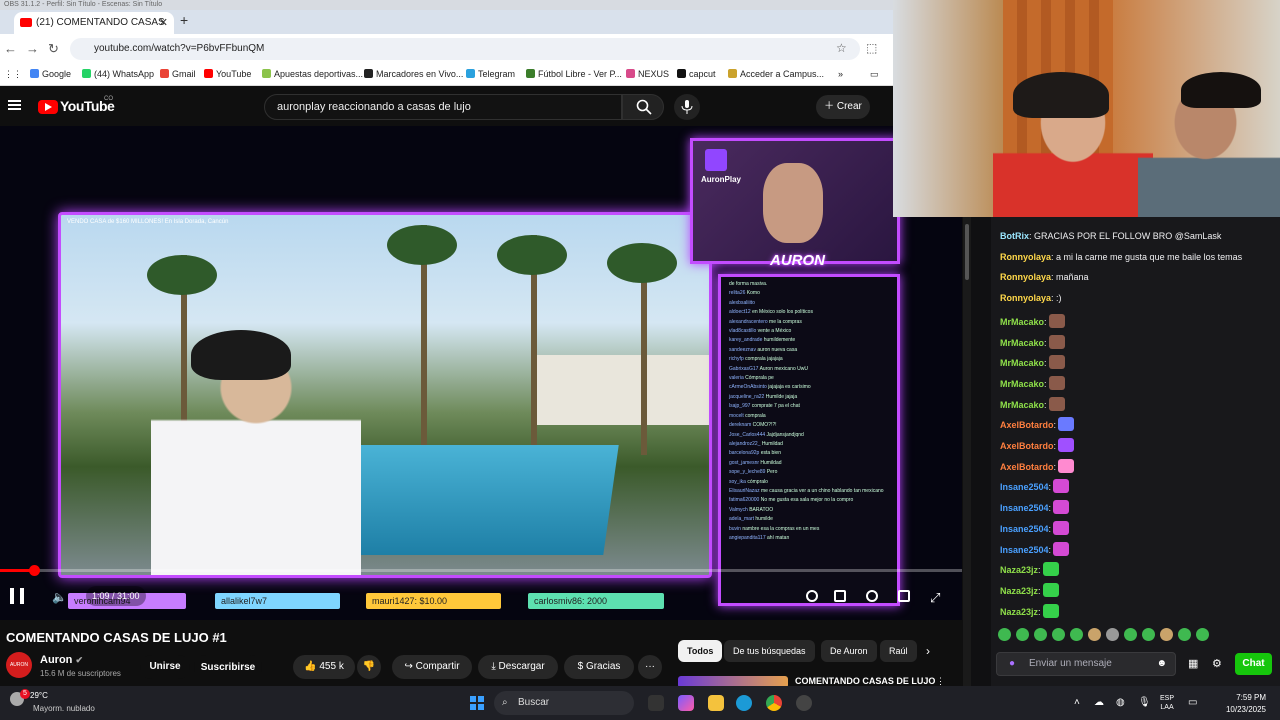 Image resolution: width=1280 pixels, height=720 pixels. What do you see at coordinates (165, 667) in the screenshot?
I see `join-button: Unirse` at bounding box center [165, 667].